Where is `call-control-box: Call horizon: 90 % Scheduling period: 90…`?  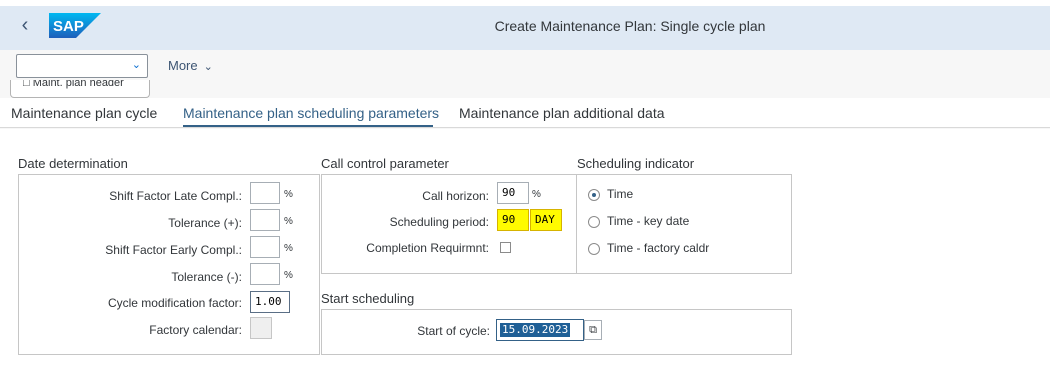 call-control-box: Call horizon: 90 % Scheduling period: 90… is located at coordinates (449, 224).